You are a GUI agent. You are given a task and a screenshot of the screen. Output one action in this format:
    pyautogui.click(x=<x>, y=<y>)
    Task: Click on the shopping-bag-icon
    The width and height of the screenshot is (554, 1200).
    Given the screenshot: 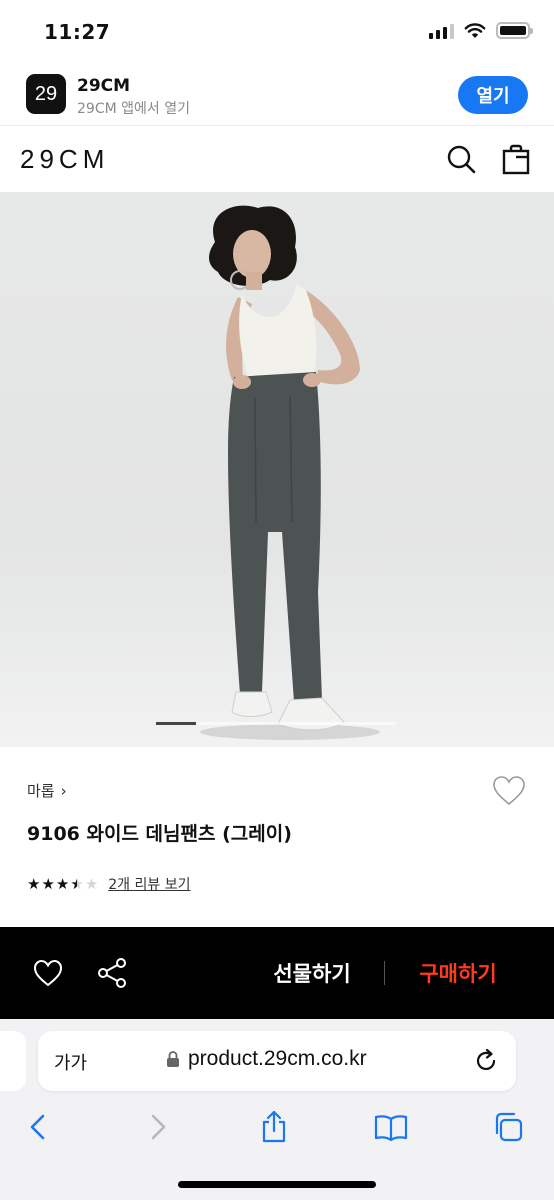 What is the action you would take?
    pyautogui.click(x=516, y=159)
    